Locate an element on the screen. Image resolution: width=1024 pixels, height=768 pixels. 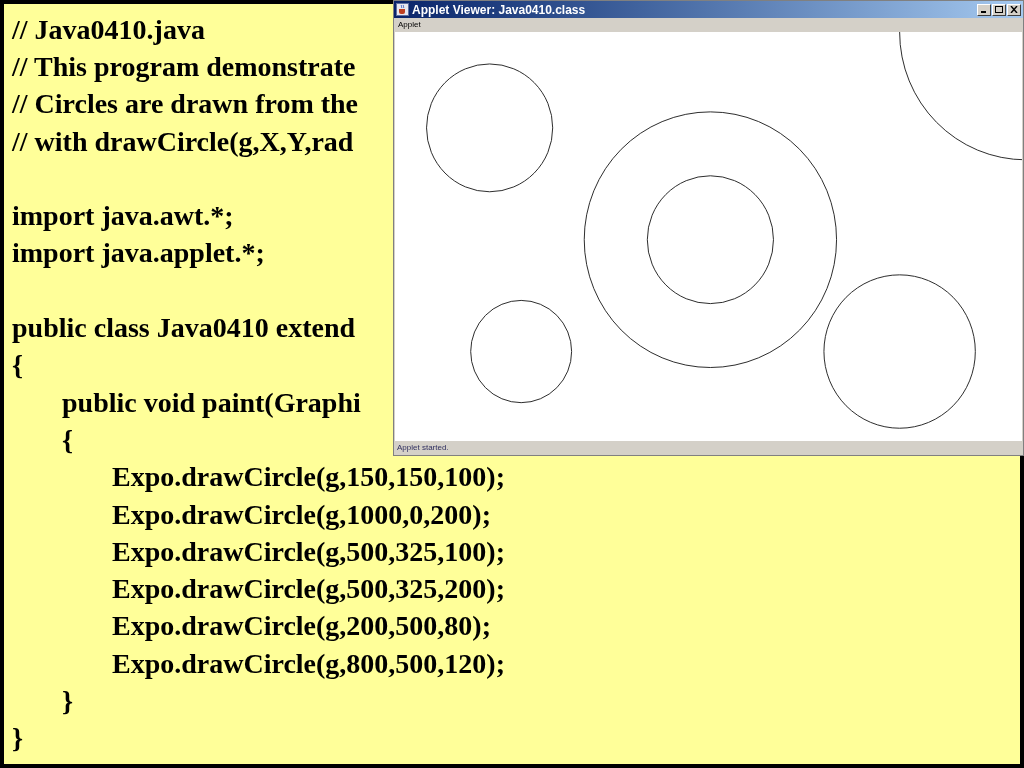
code-line: // Circles are drawn from the is located at coordinates (185, 104).